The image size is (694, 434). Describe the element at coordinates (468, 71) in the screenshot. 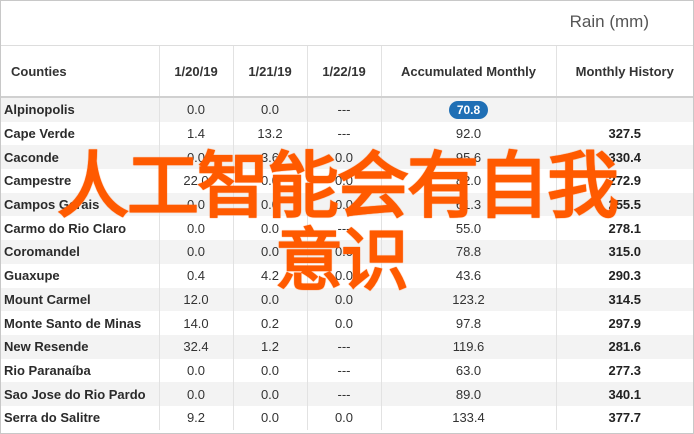

I see `col-header-accumulated: Accumulated Monthly` at that location.